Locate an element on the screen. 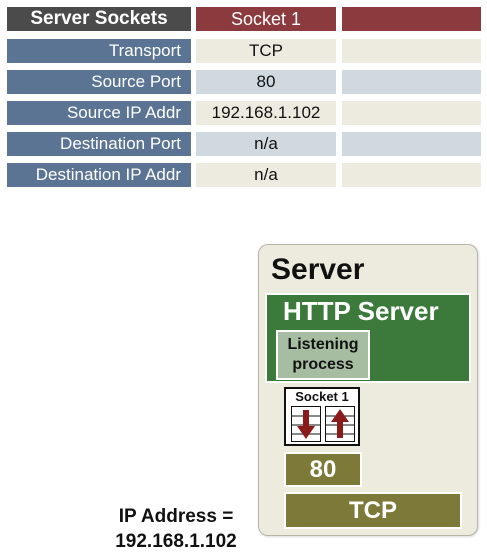 Image resolution: width=487 pixels, height=556 pixels. arrow-down-icon is located at coordinates (306, 424).